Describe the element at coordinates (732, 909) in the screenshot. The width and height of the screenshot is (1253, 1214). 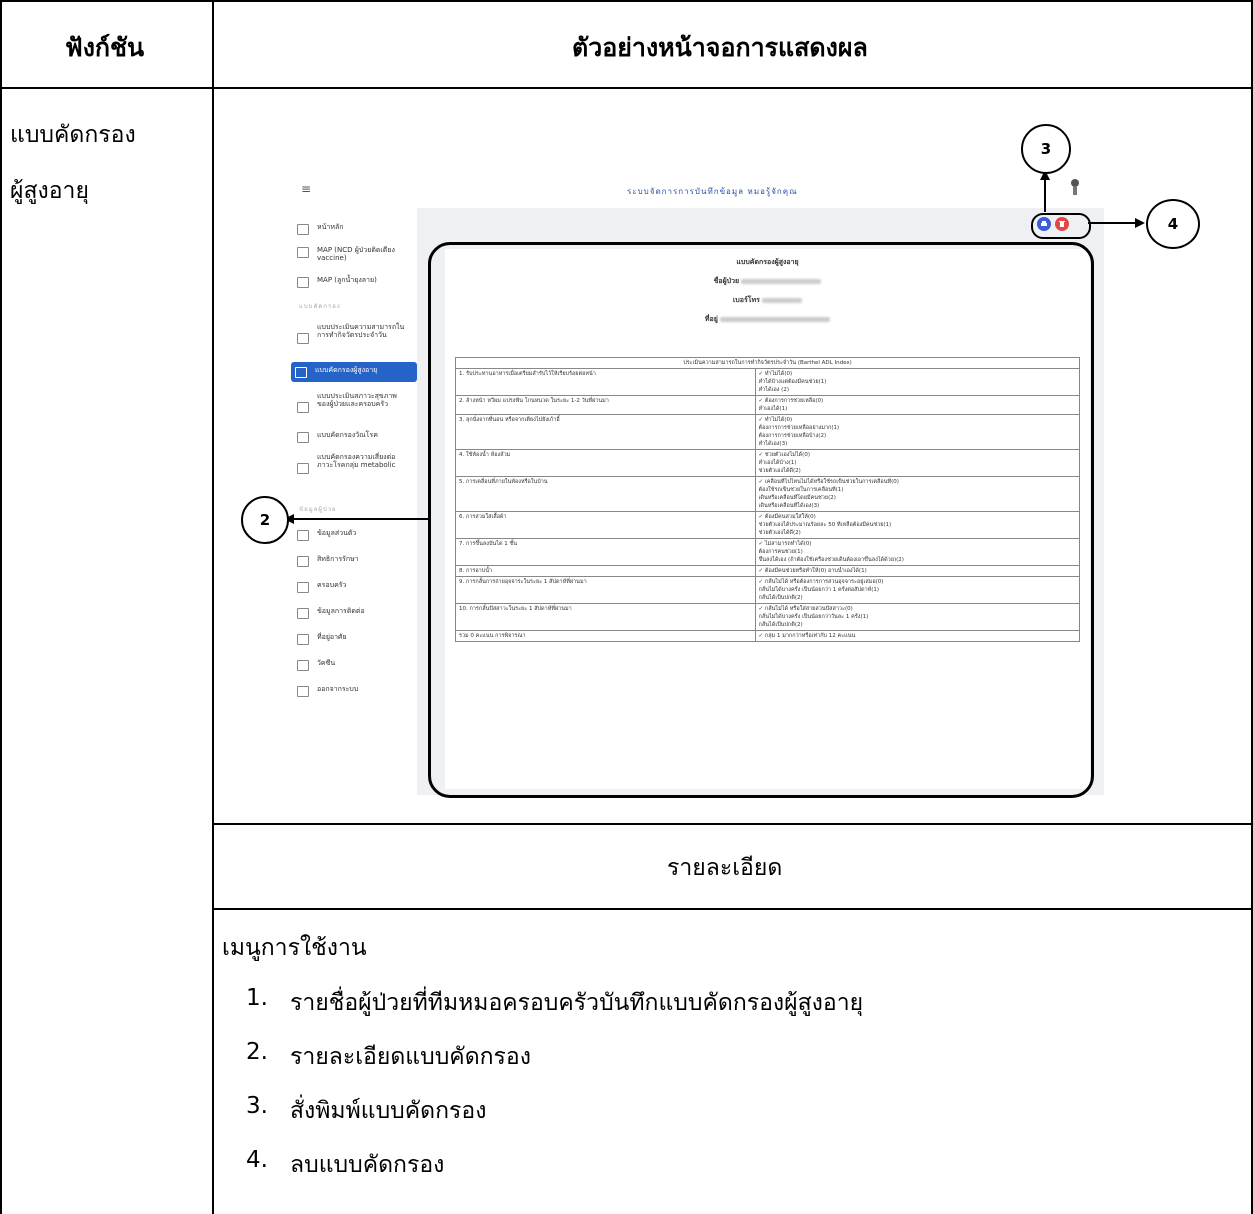
I see `detail-header-bottom-border` at that location.